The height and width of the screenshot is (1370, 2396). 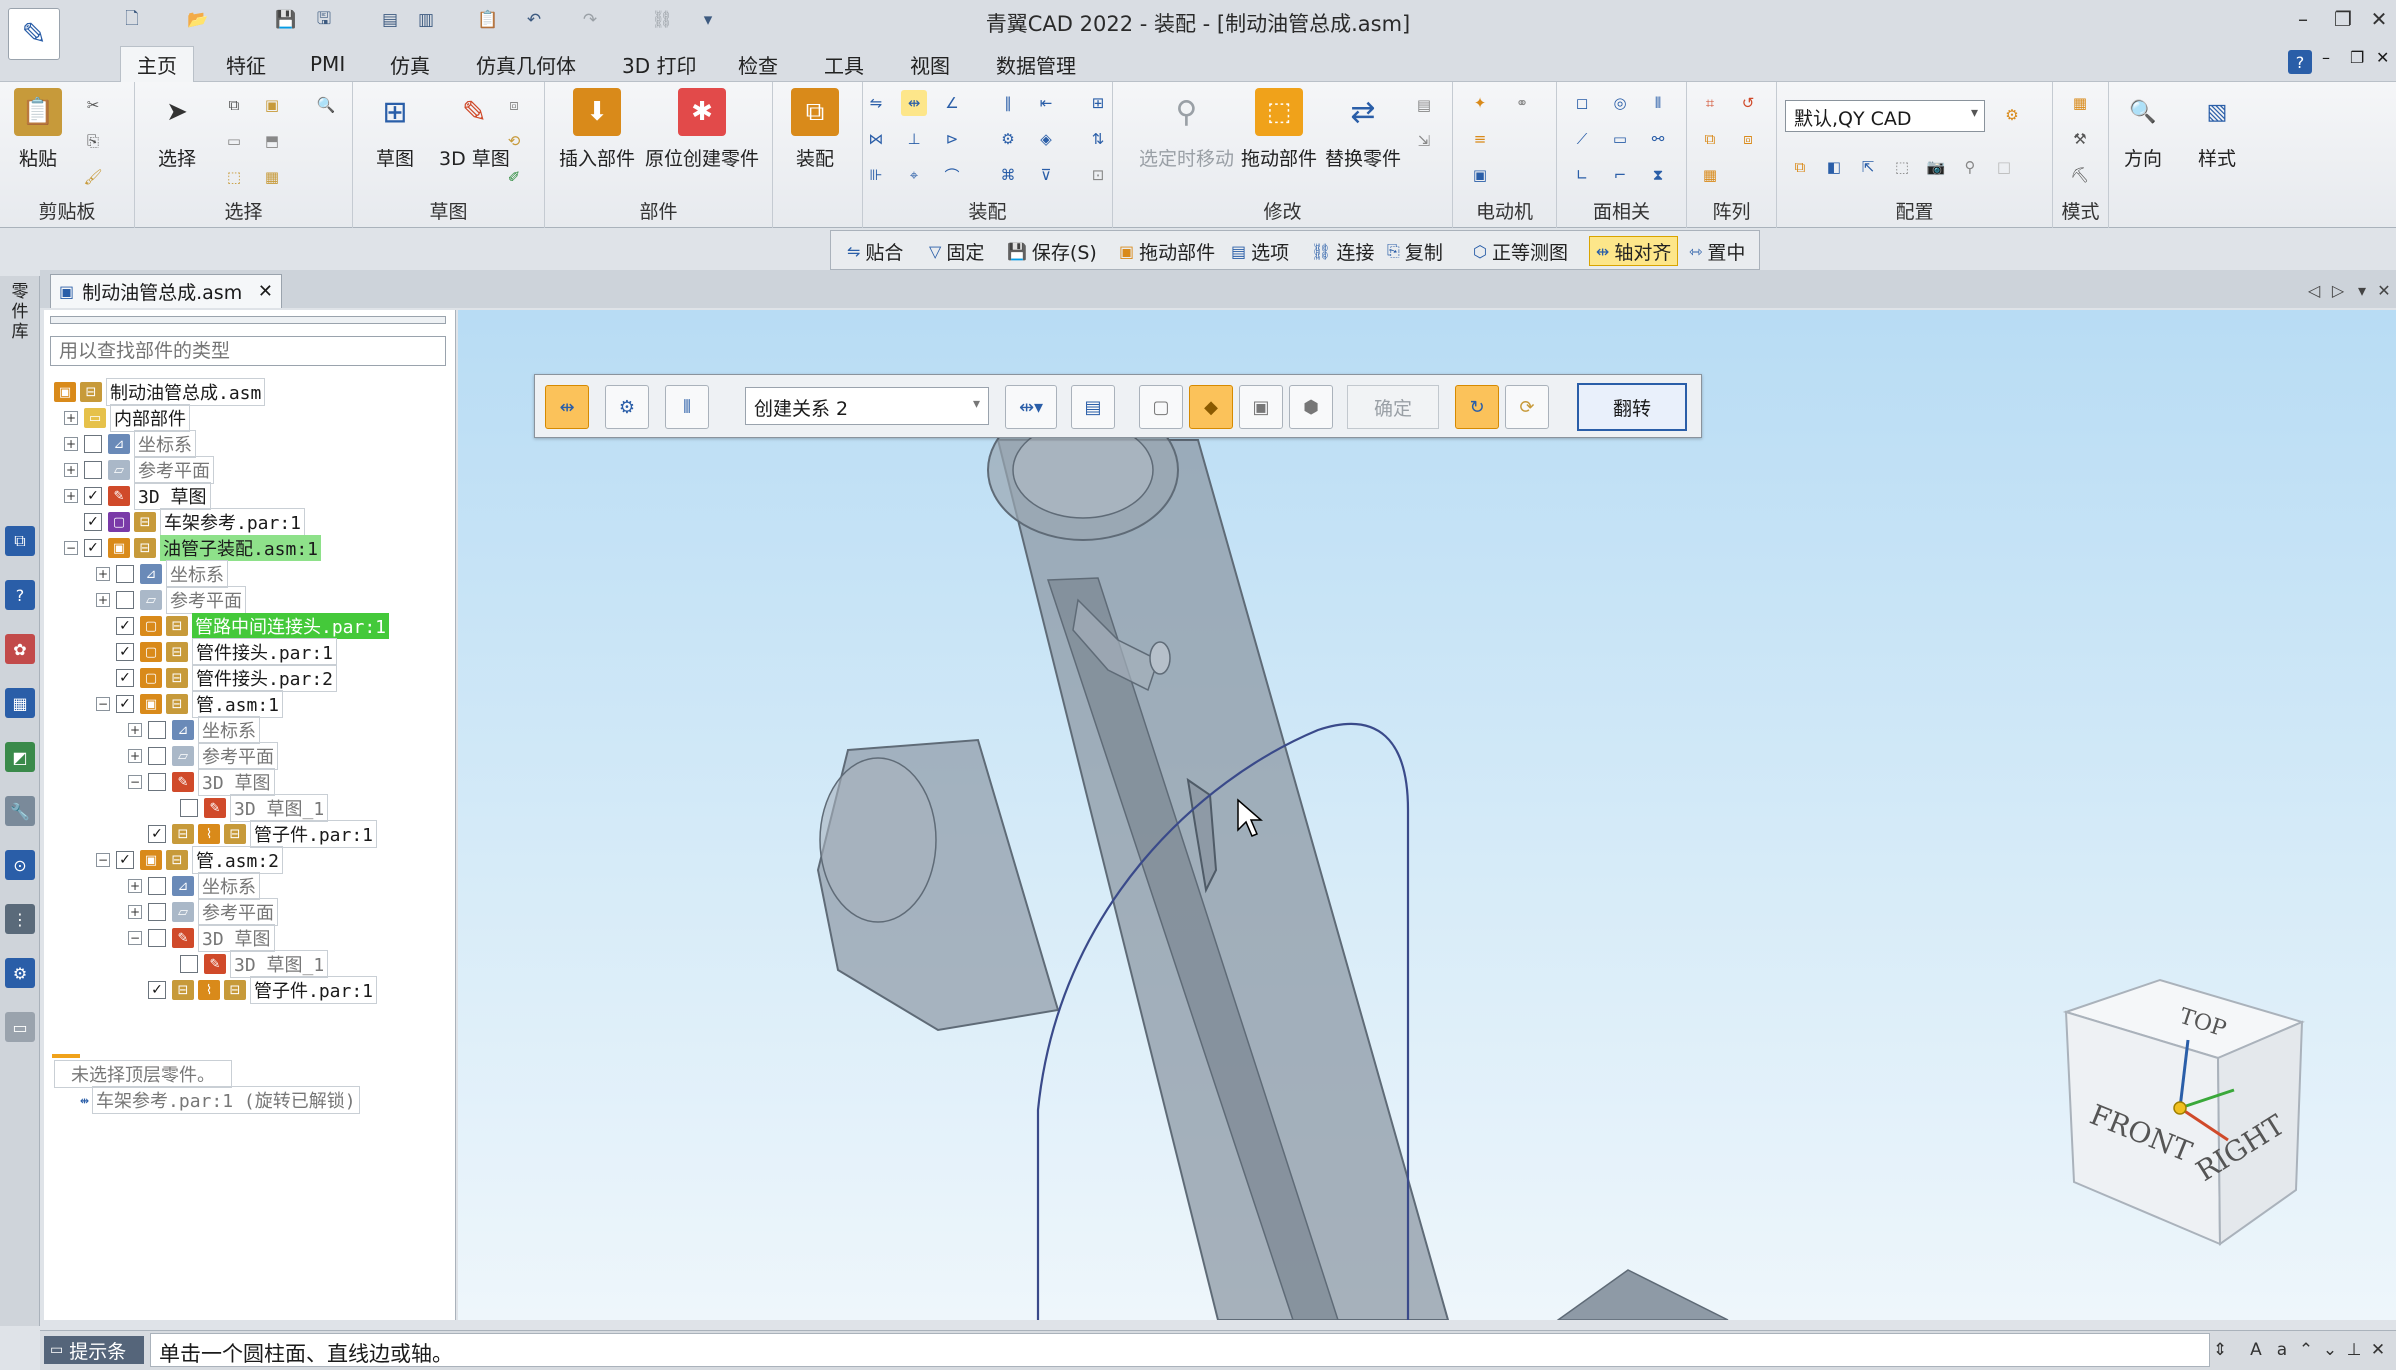 I want to click on rotate-flip-button: ↻, so click(x=1477, y=407).